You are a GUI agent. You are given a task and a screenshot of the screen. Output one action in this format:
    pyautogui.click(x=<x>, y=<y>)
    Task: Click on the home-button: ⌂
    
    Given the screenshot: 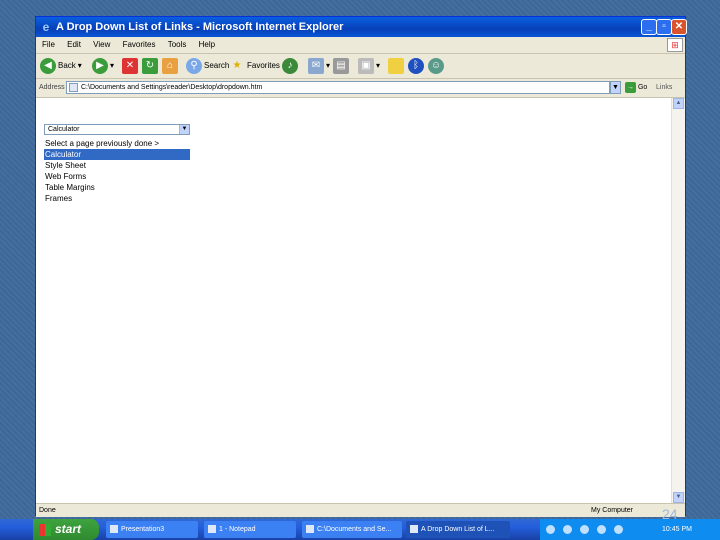 What is the action you would take?
    pyautogui.click(x=170, y=66)
    